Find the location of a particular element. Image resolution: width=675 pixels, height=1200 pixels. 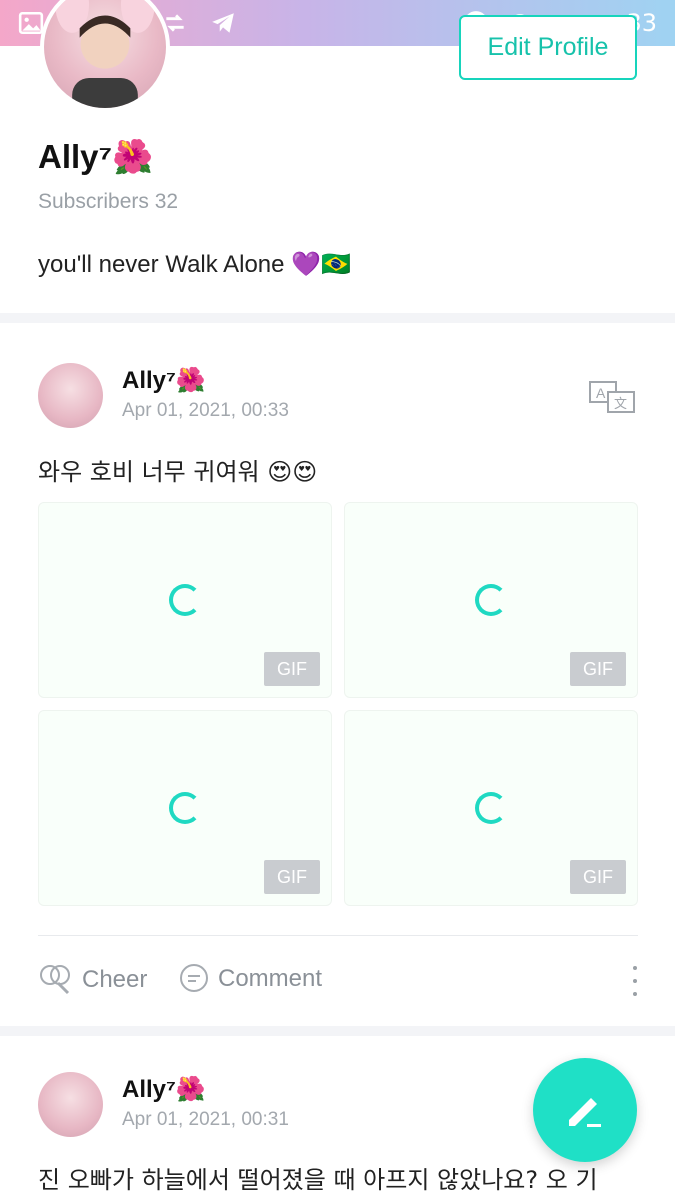

more-options-icon is located at coordinates (635, 981).